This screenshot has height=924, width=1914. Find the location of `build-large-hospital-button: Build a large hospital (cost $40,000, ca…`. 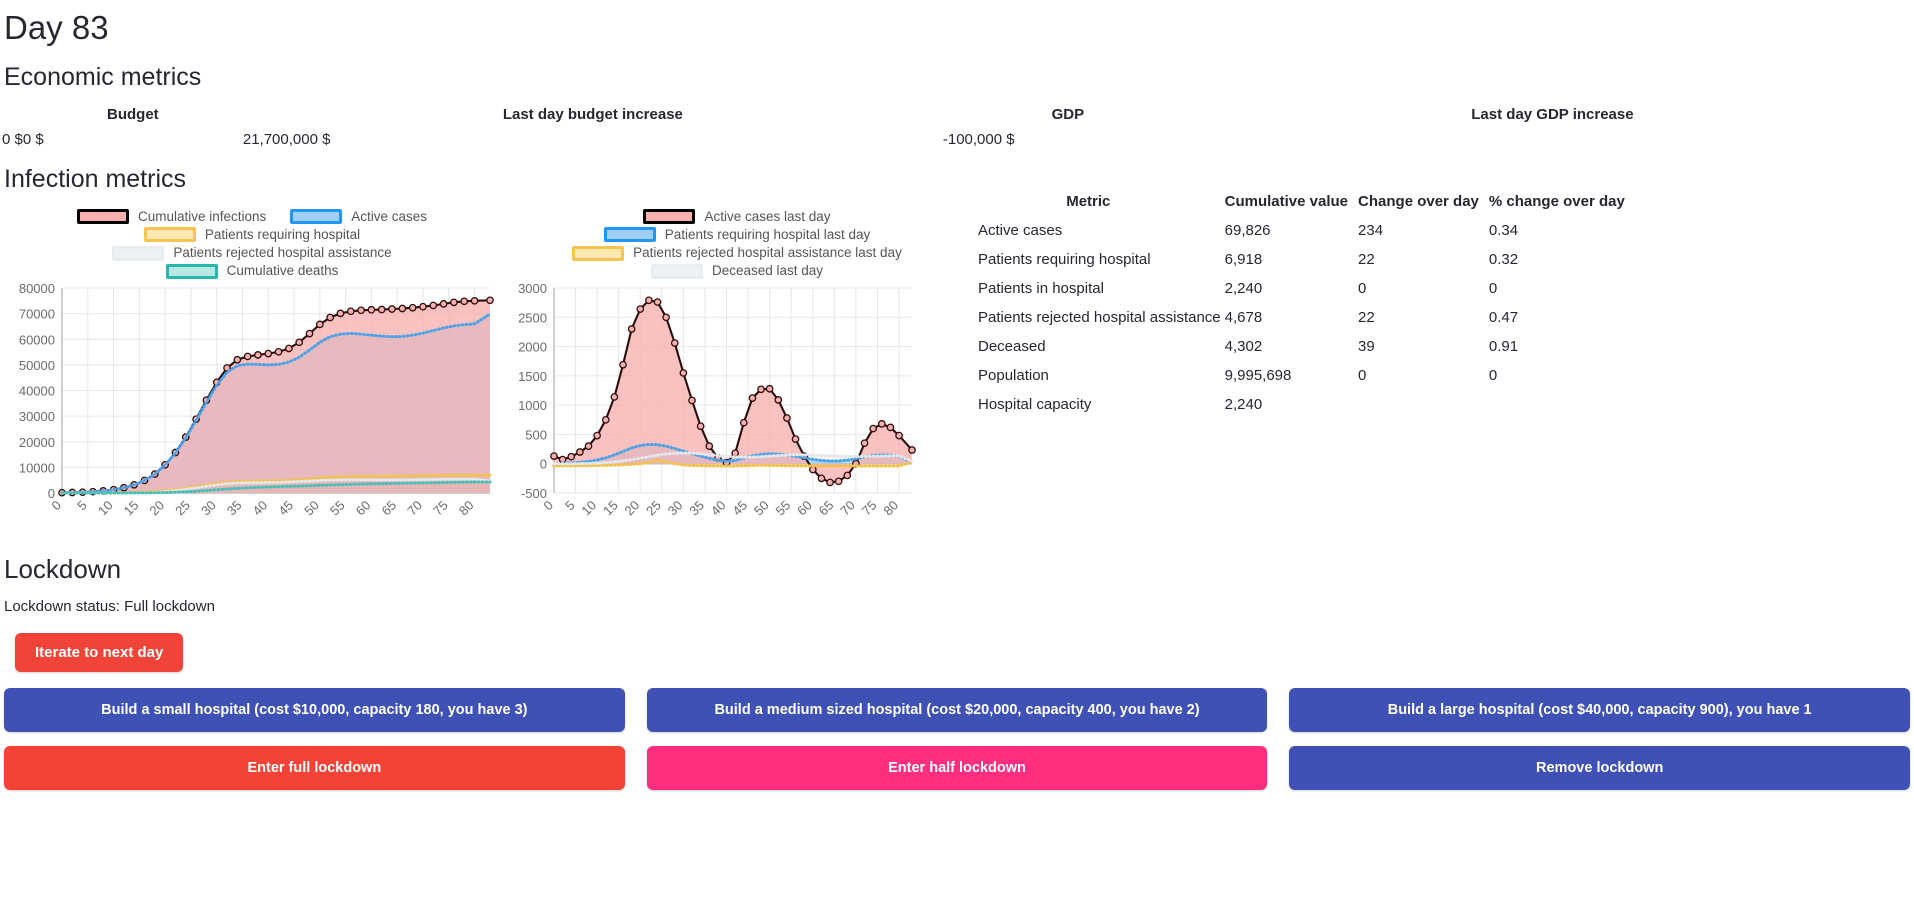

build-large-hospital-button: Build a large hospital (cost $40,000, ca… is located at coordinates (1600, 709).